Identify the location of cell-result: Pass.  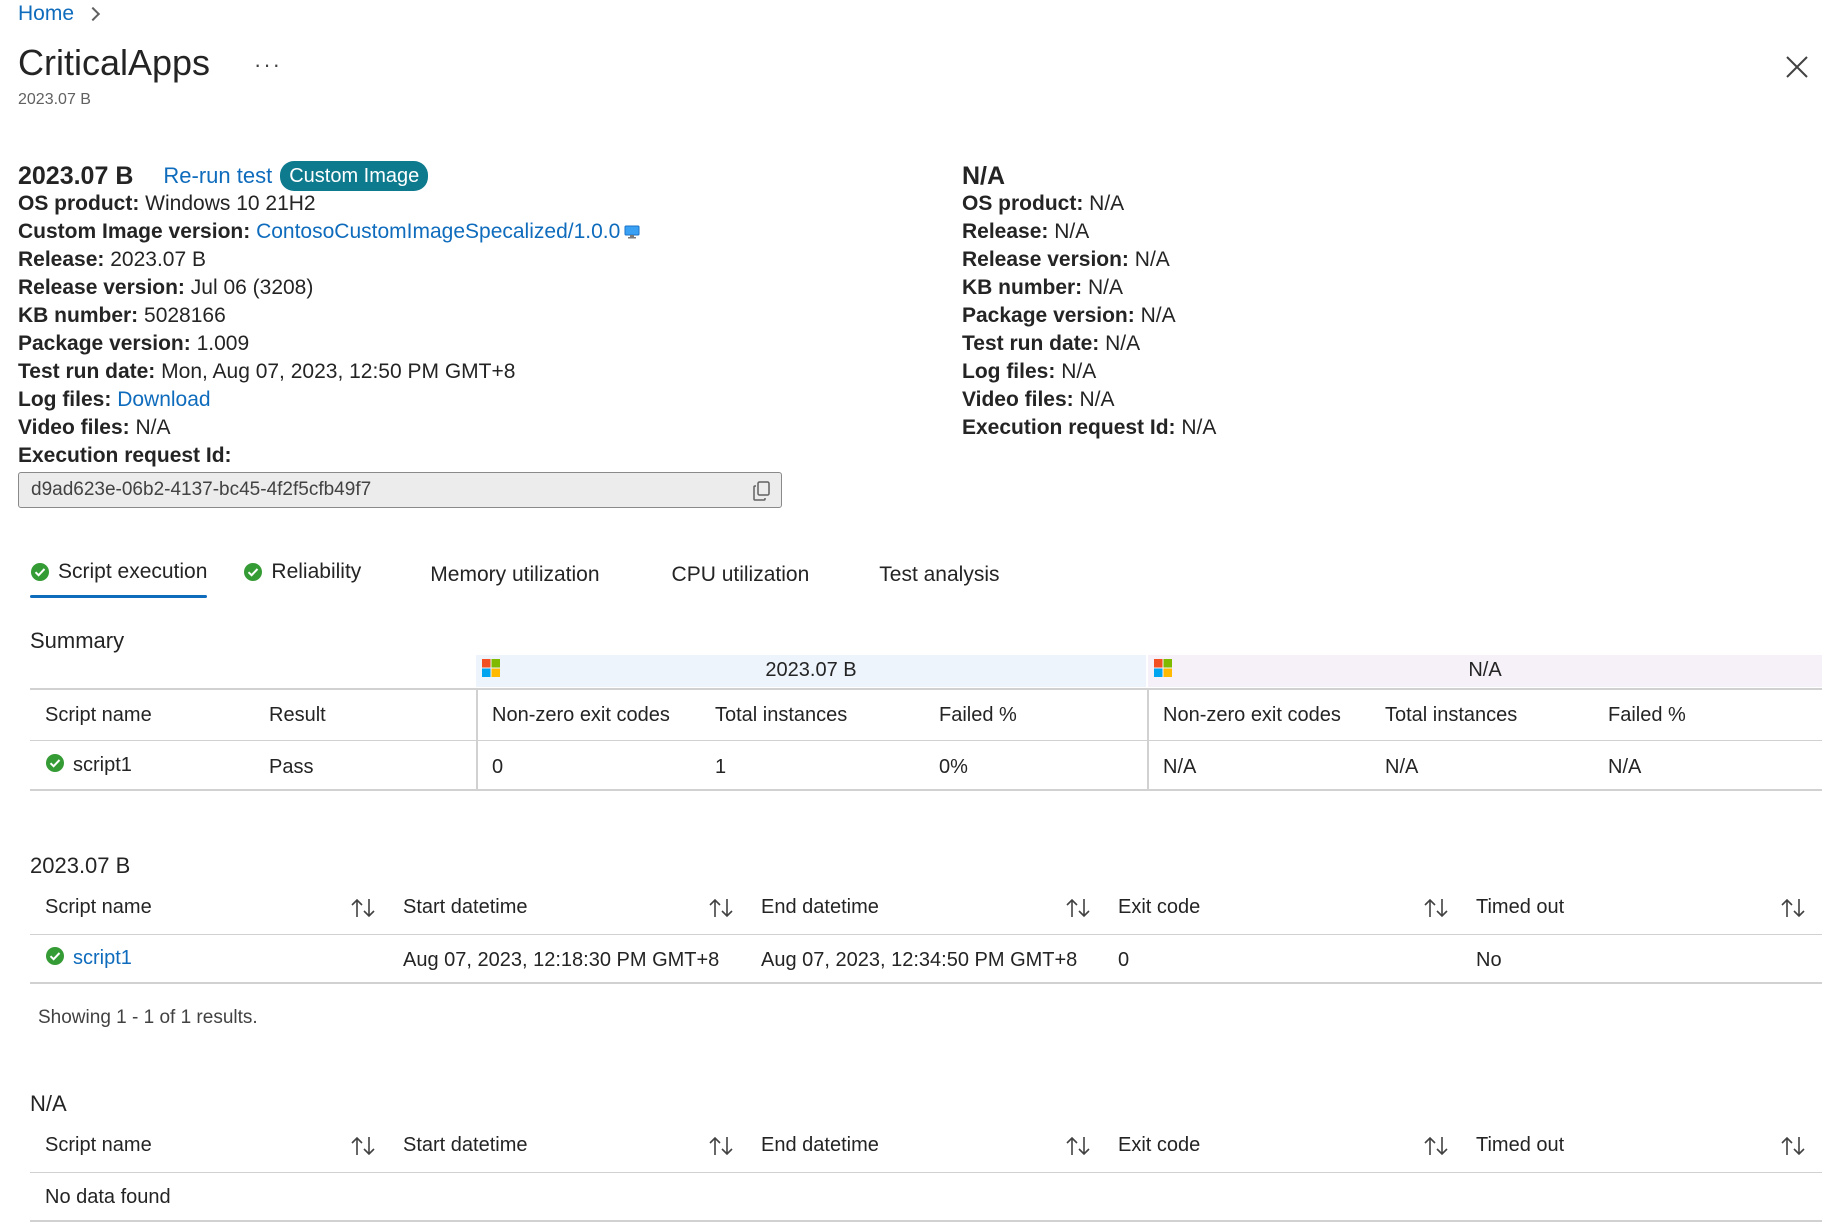
(291, 767).